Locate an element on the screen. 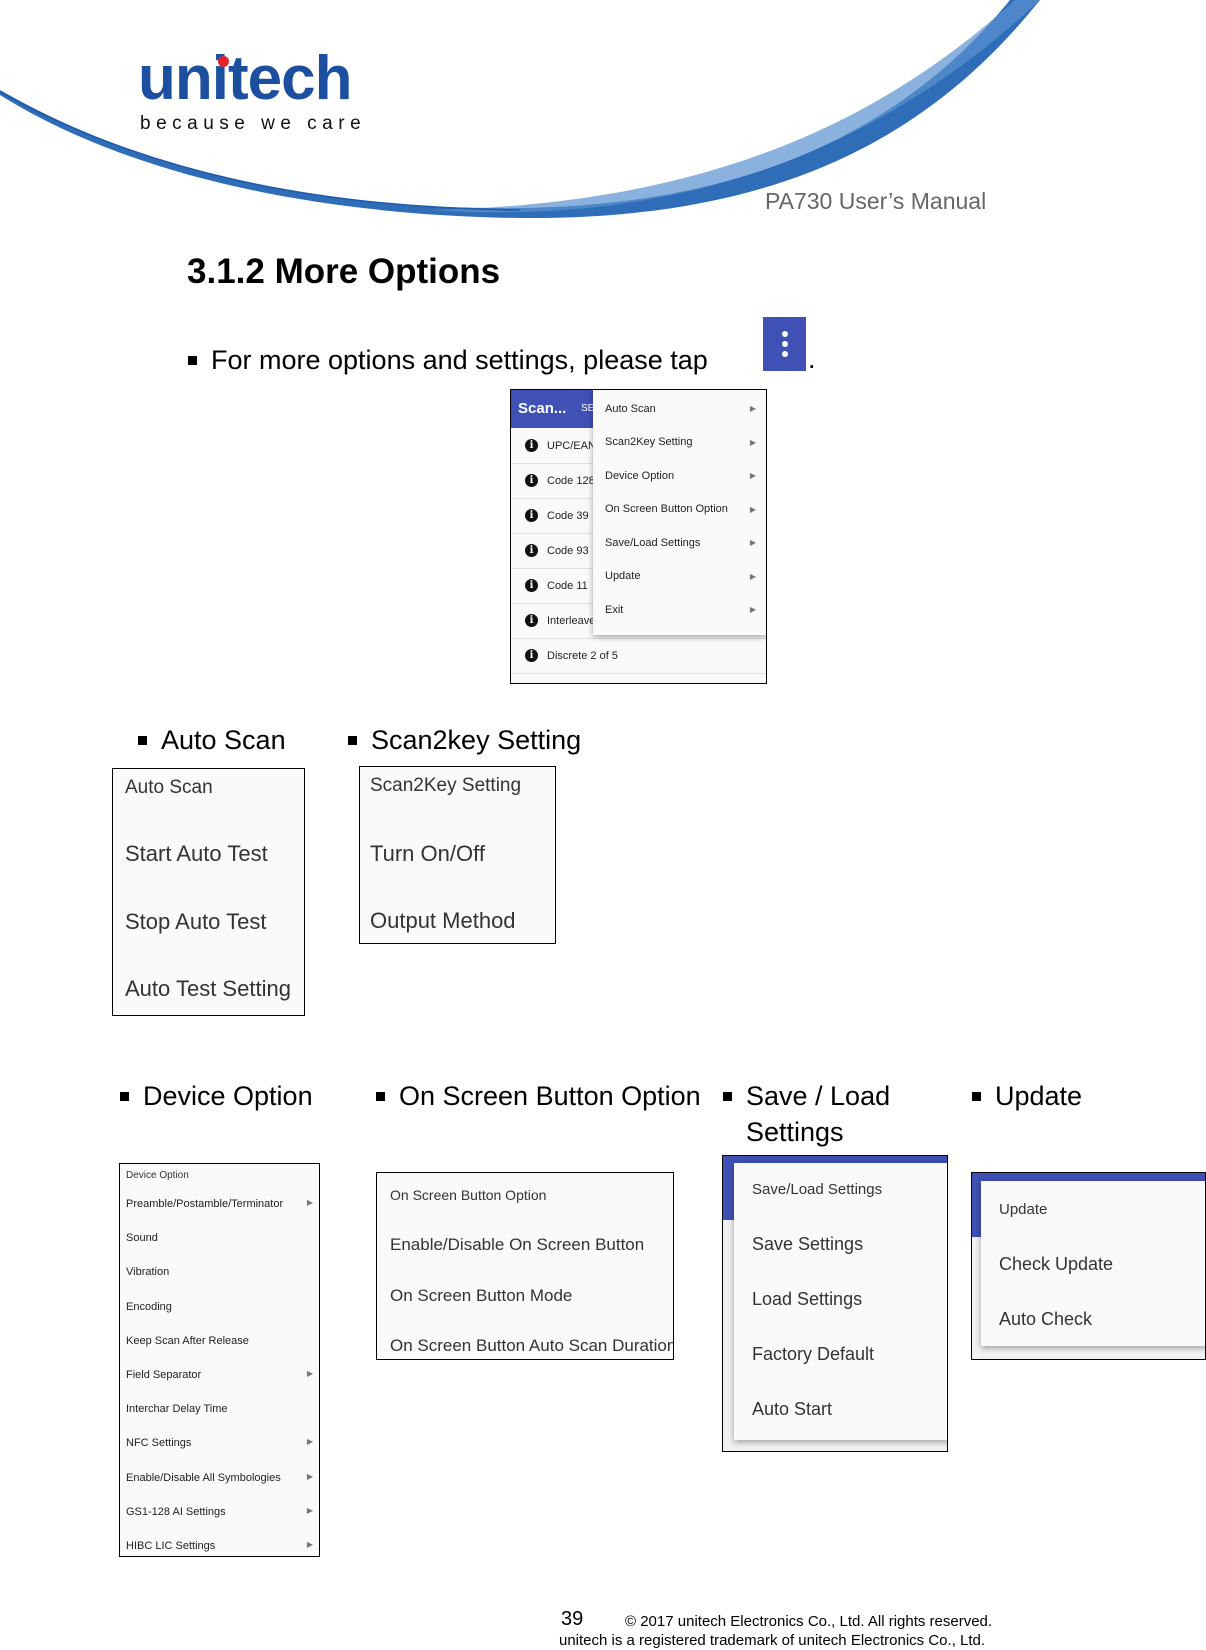 The image size is (1206, 1650). logo-tagline: because we care is located at coordinates (253, 123).